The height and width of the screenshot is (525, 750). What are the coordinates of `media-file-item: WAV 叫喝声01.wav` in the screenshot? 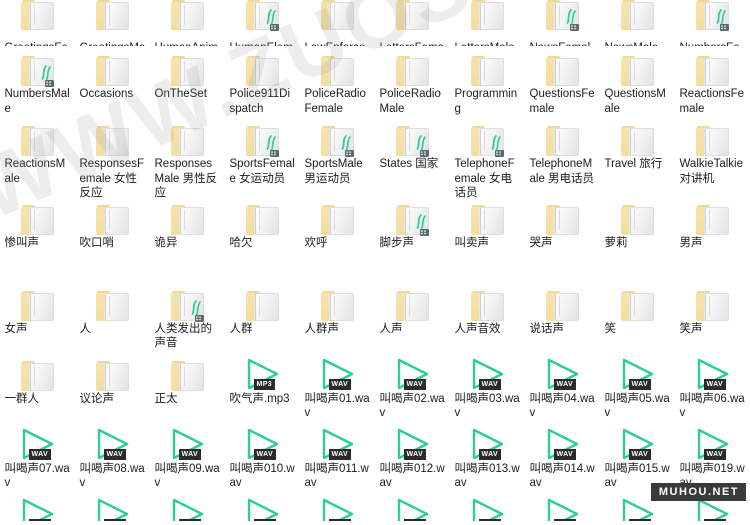 It's located at (337, 386).